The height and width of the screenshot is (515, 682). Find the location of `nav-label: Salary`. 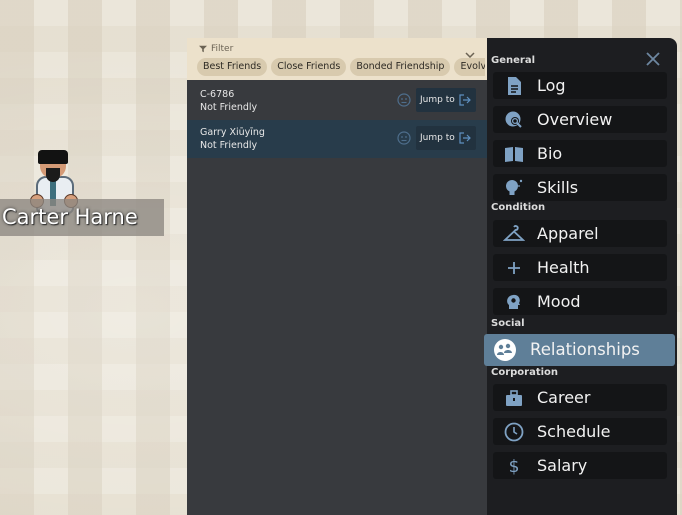

nav-label: Salary is located at coordinates (562, 465).